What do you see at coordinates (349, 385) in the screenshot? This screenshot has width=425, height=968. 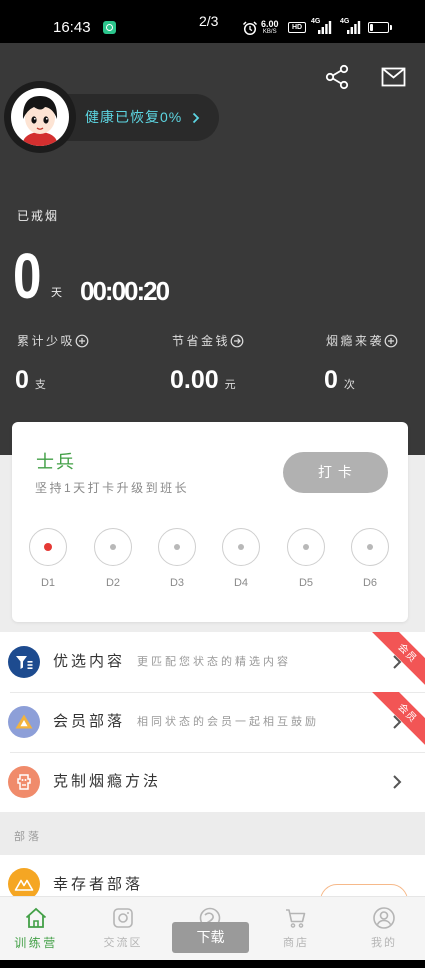 I see `stat-unit: 次` at bounding box center [349, 385].